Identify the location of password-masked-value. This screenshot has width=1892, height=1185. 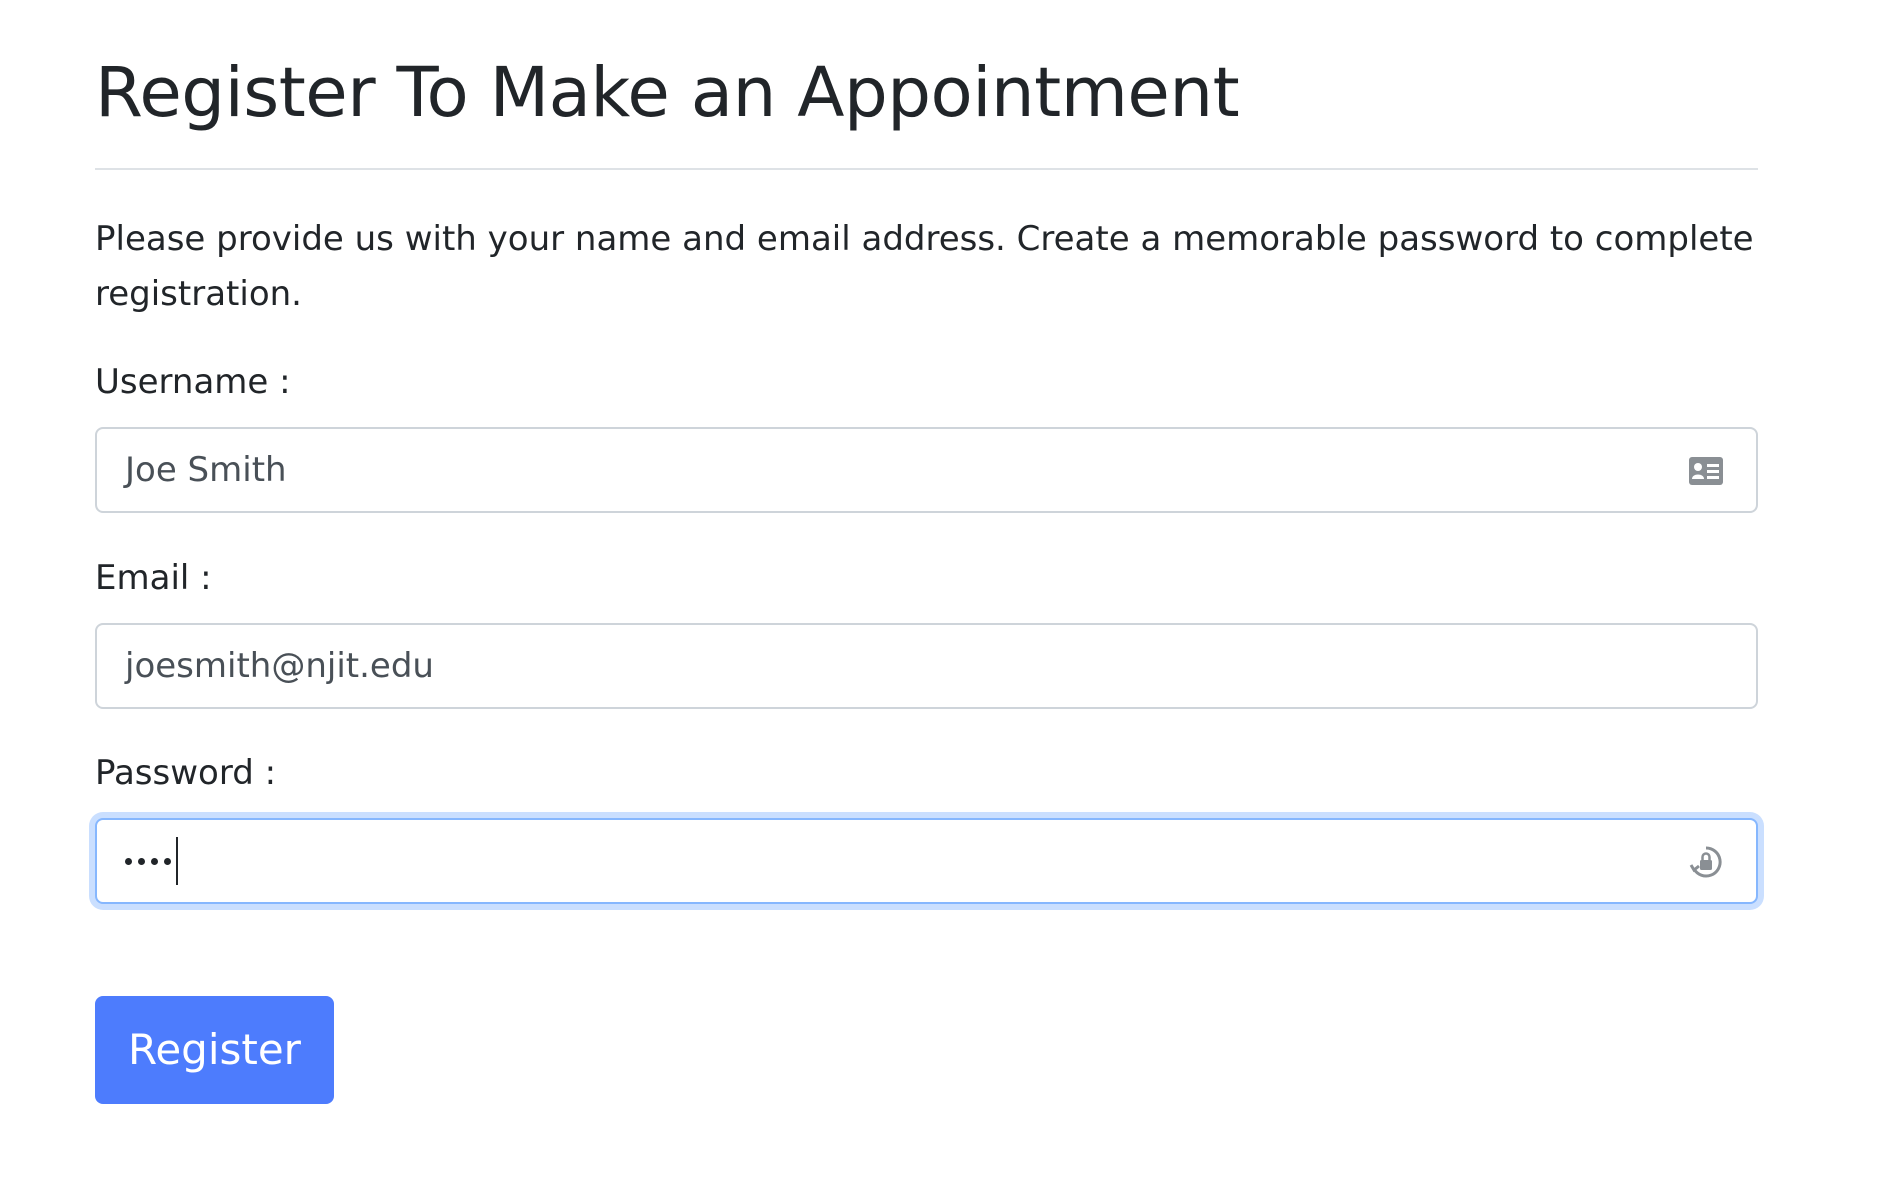
(151, 861).